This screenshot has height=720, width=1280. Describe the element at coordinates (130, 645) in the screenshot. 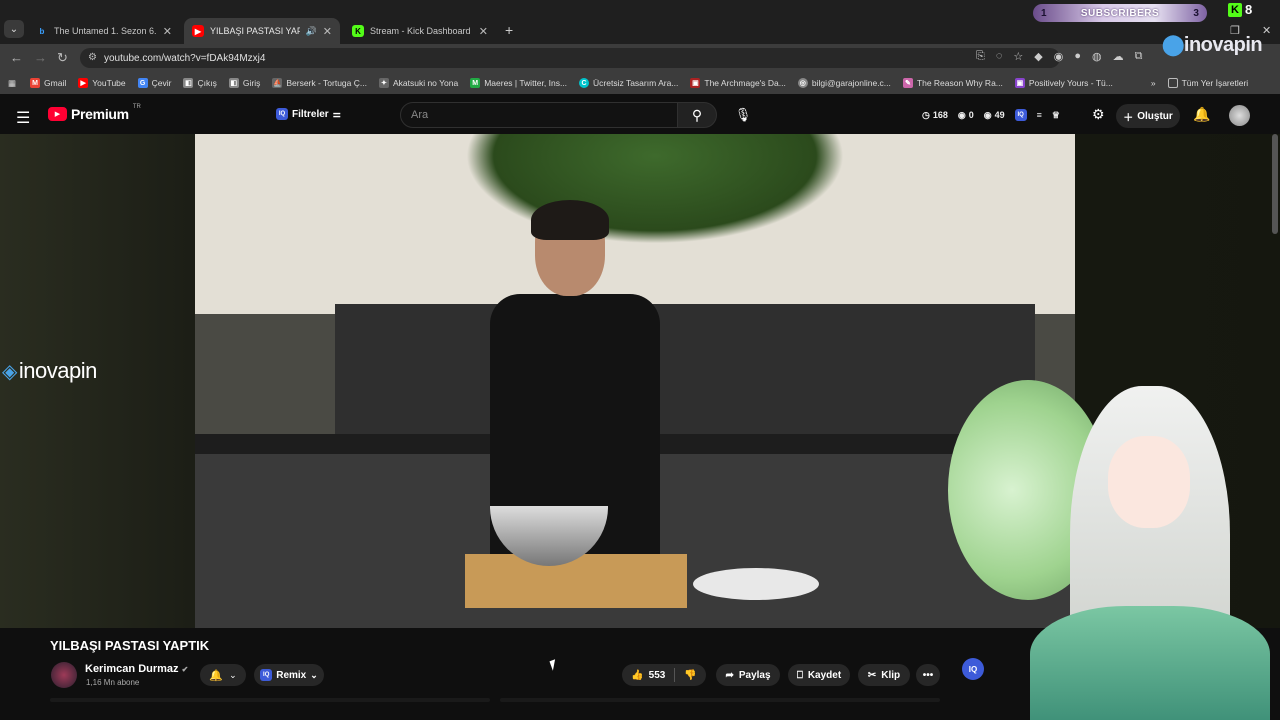

I see `video-title: YILBAŞI PASTASI YAPTIK` at that location.